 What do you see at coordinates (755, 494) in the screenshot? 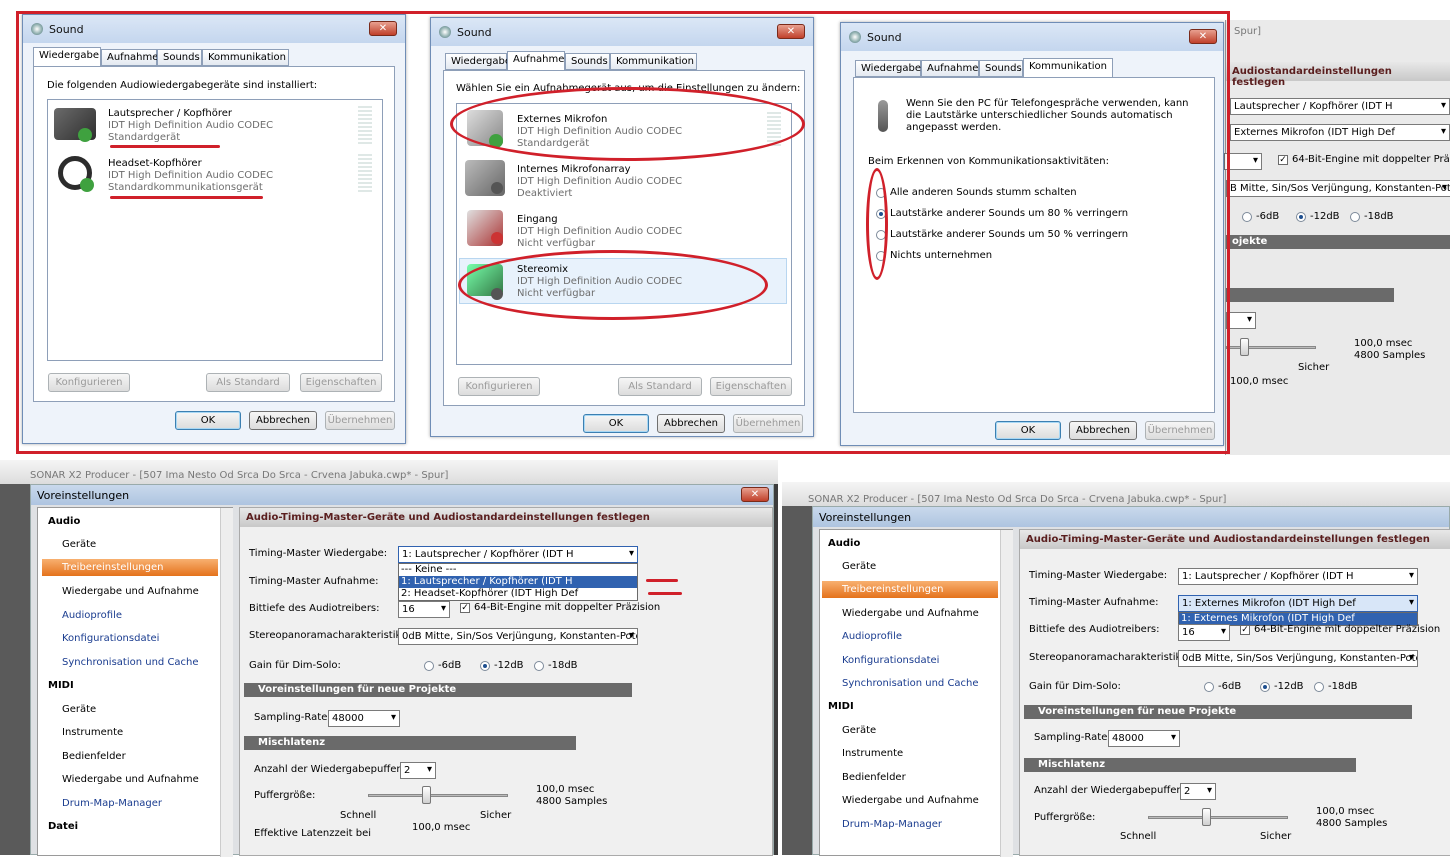
I see `close-button: ✕` at bounding box center [755, 494].